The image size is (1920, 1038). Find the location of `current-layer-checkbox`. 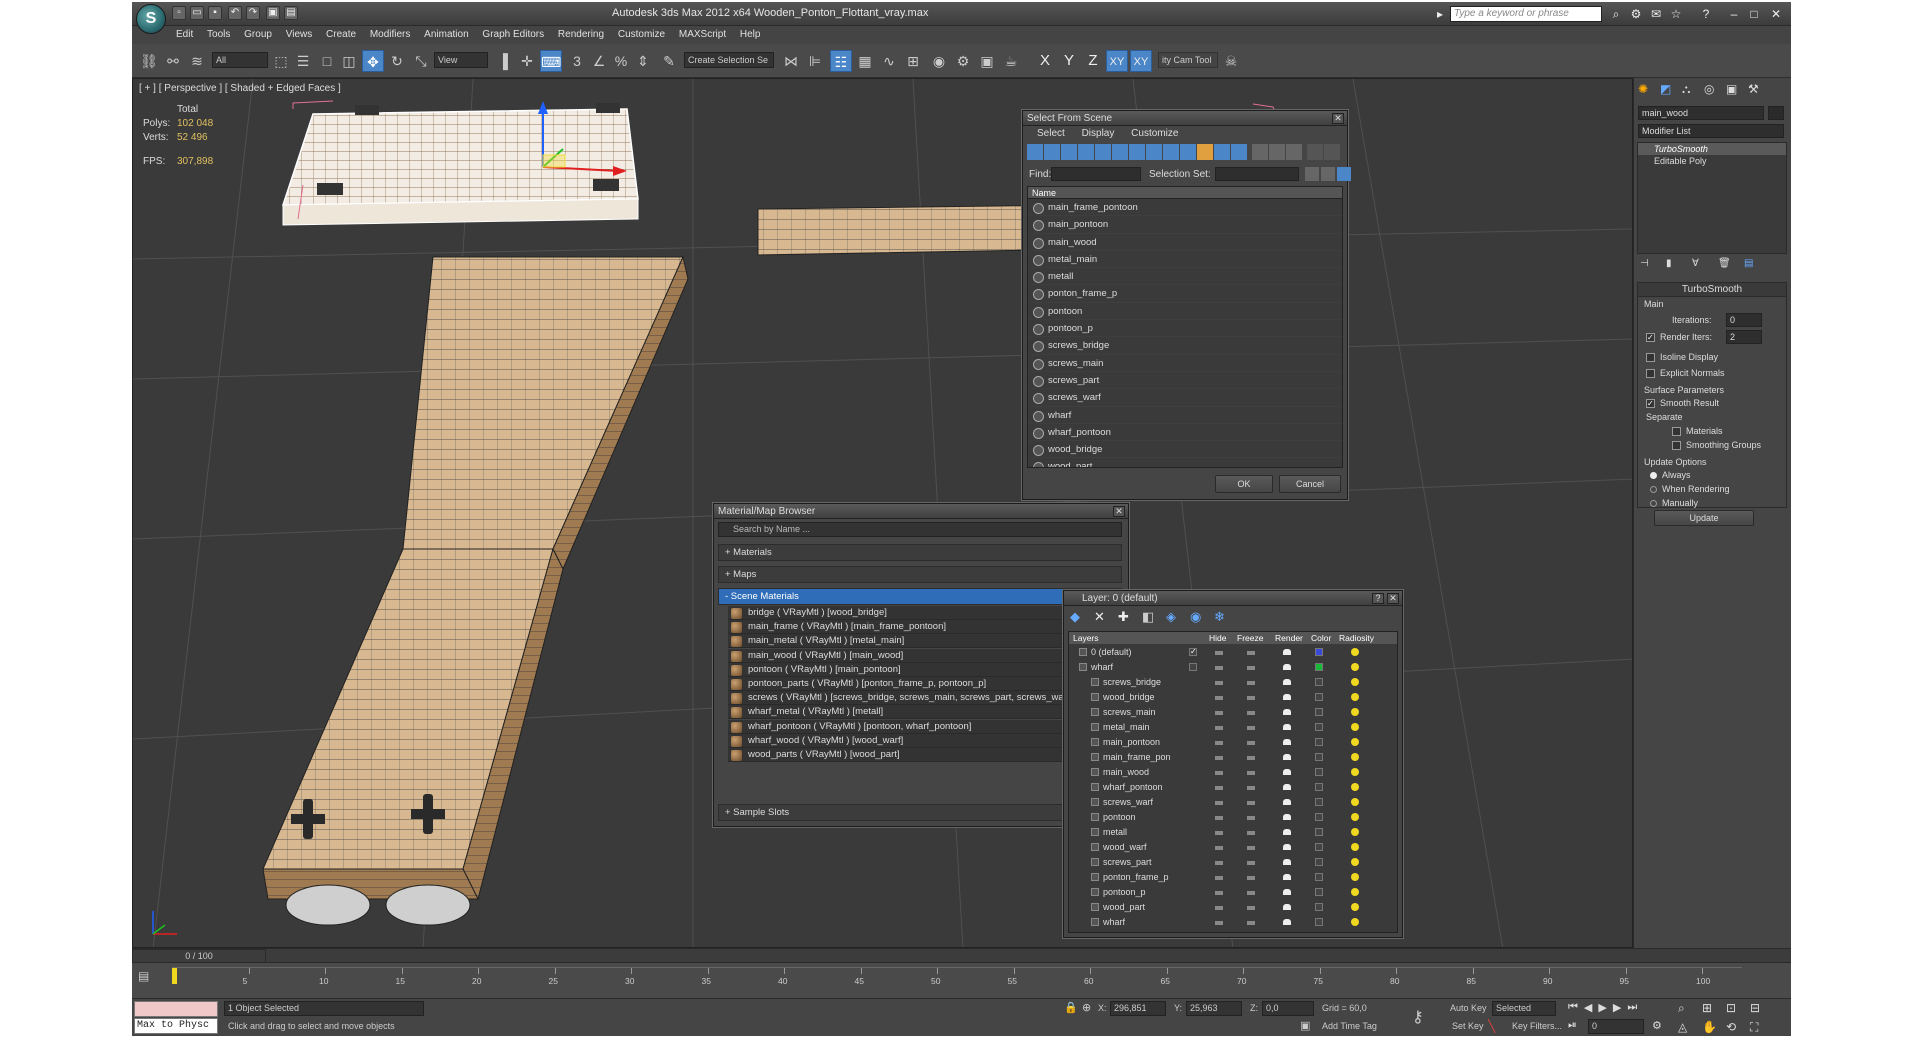

current-layer-checkbox is located at coordinates (1193, 667).